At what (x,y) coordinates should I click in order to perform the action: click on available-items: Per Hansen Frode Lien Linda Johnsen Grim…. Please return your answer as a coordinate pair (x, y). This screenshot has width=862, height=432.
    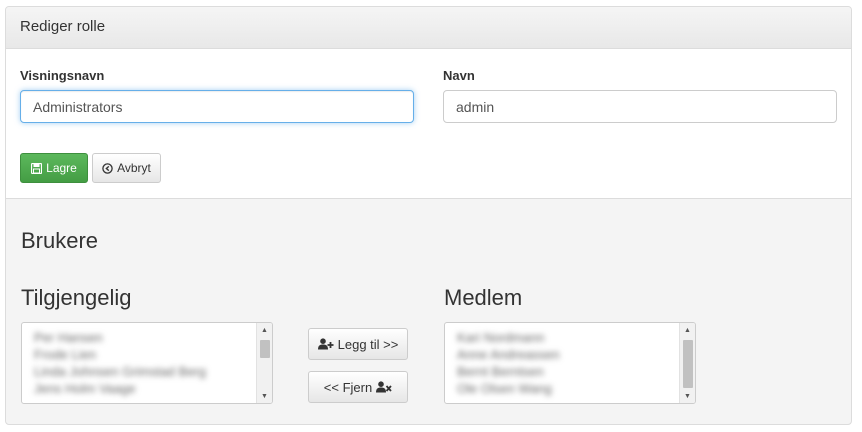
    Looking at the image, I should click on (142, 363).